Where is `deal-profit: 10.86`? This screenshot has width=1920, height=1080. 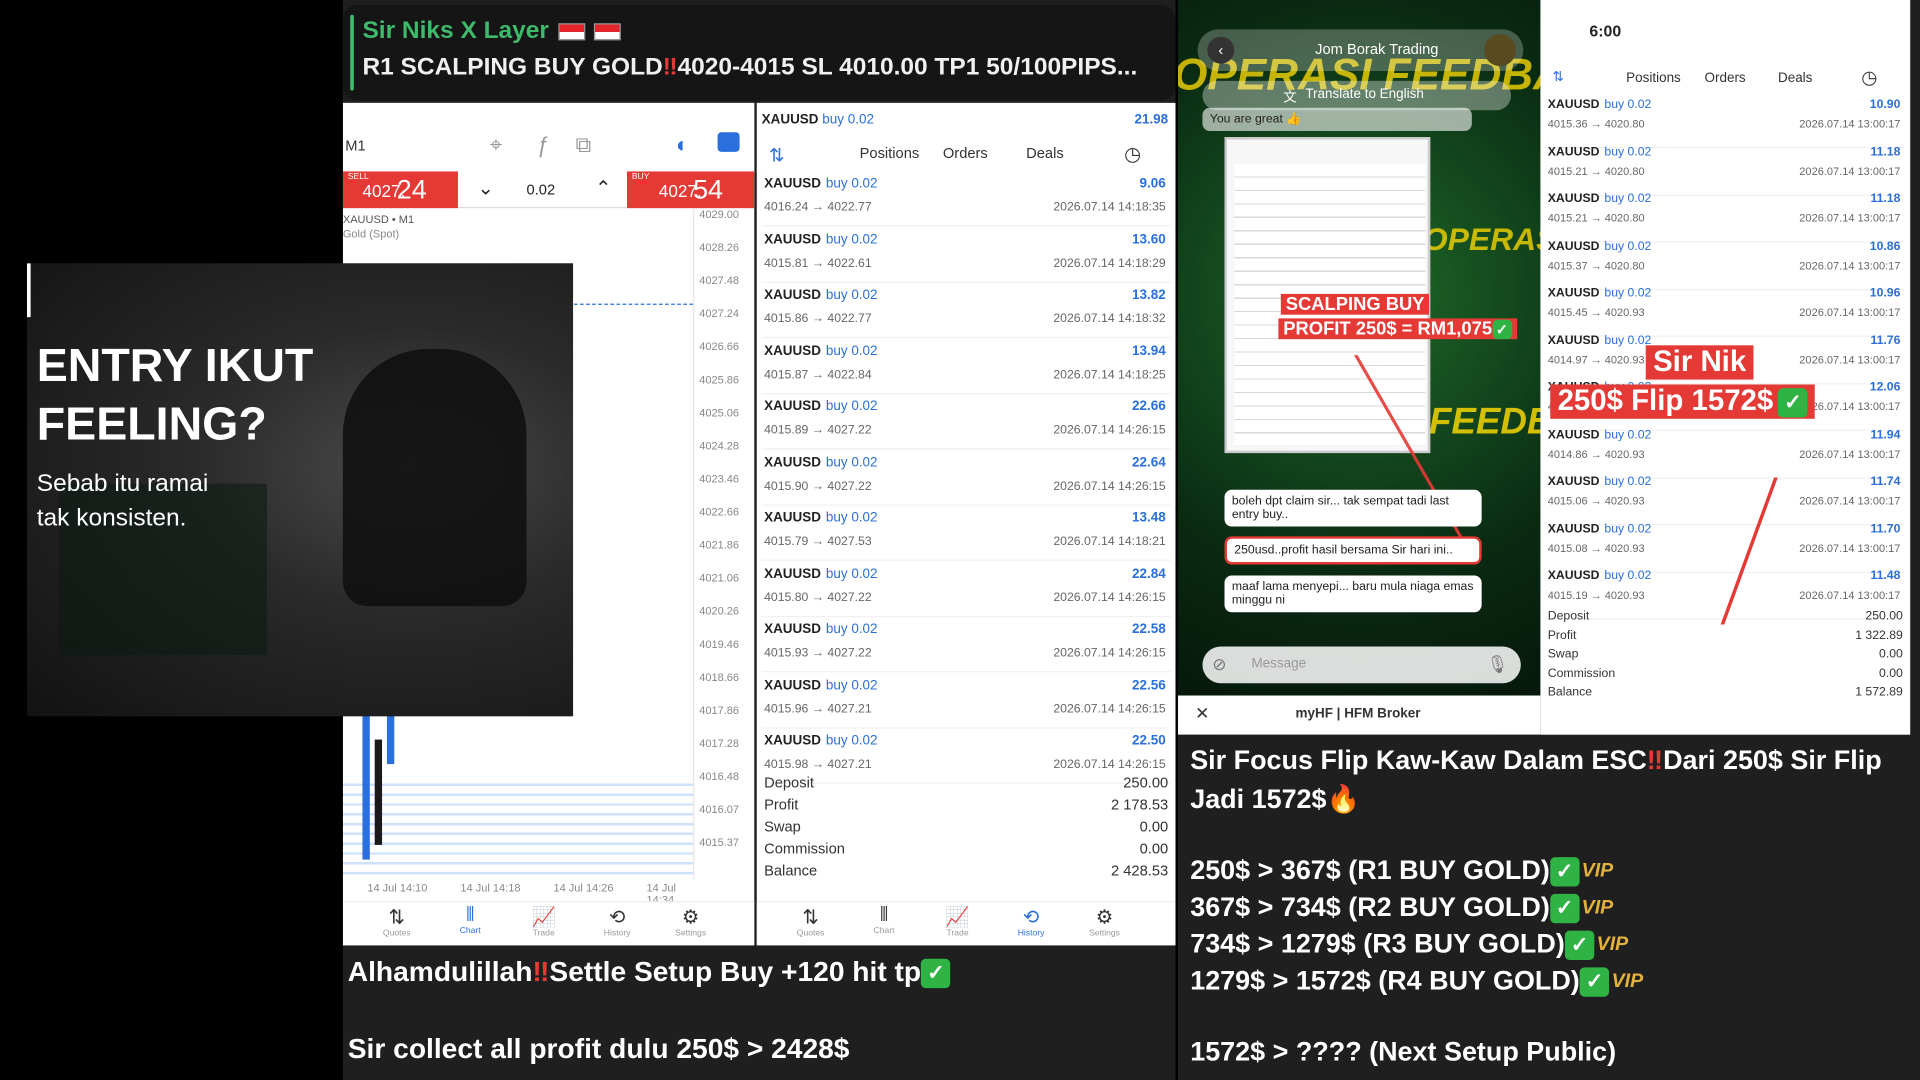 deal-profit: 10.86 is located at coordinates (1885, 246).